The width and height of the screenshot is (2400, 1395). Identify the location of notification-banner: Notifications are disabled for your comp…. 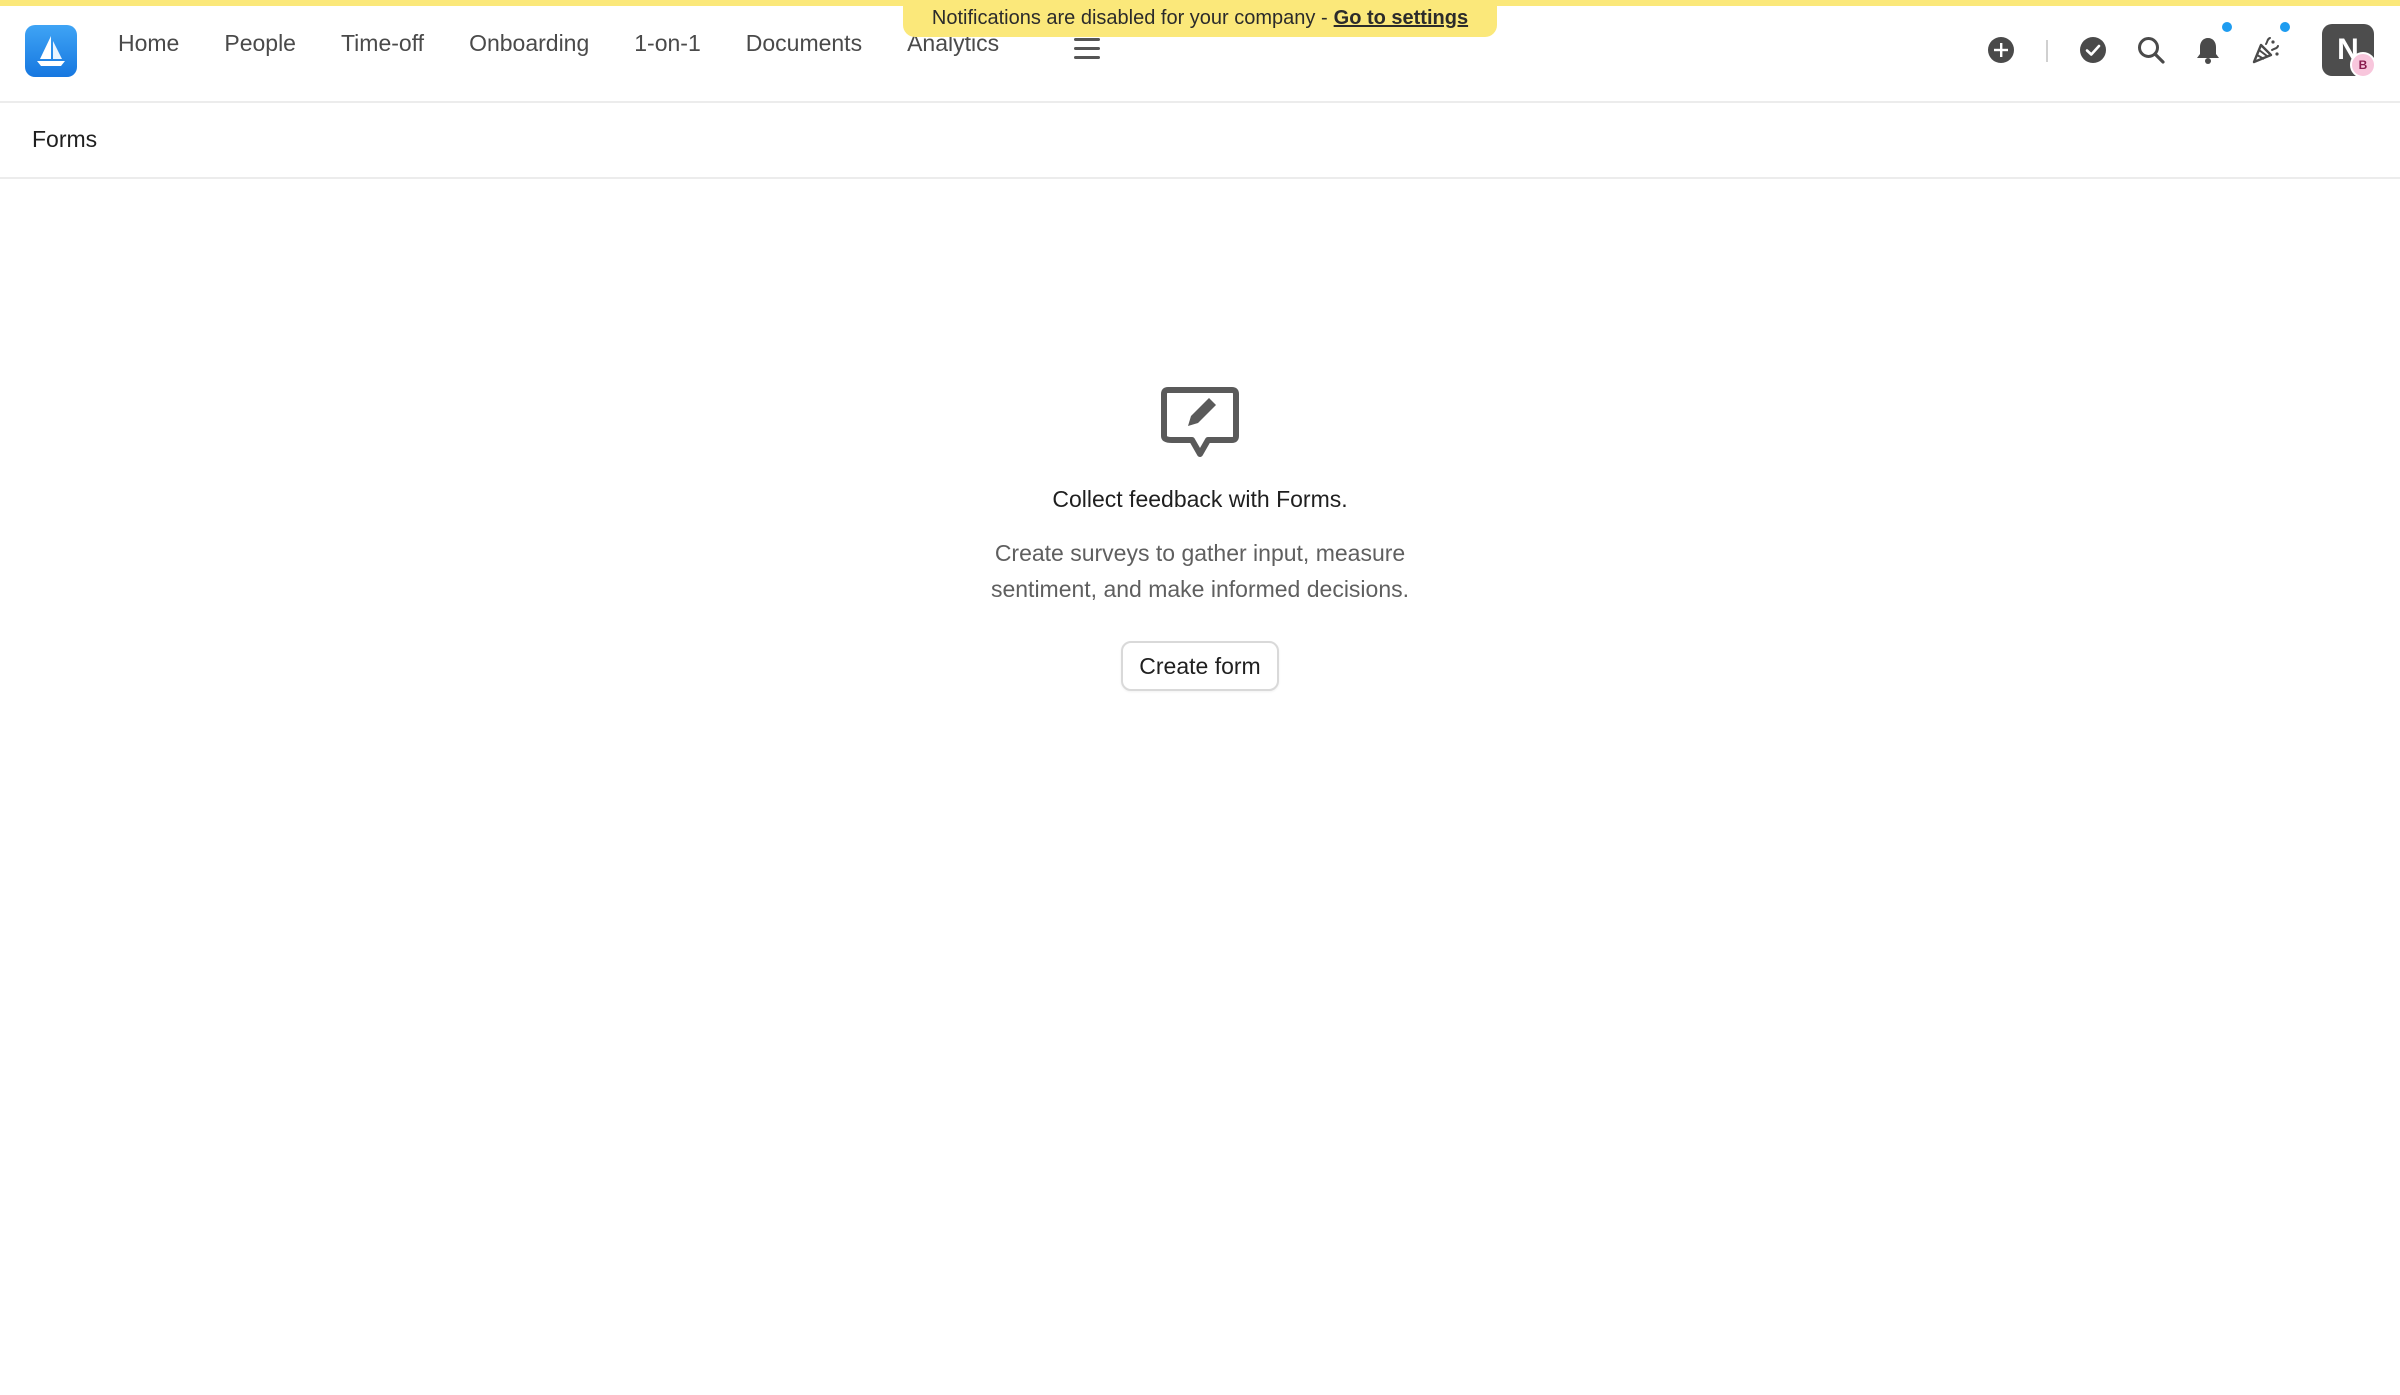
(1200, 18).